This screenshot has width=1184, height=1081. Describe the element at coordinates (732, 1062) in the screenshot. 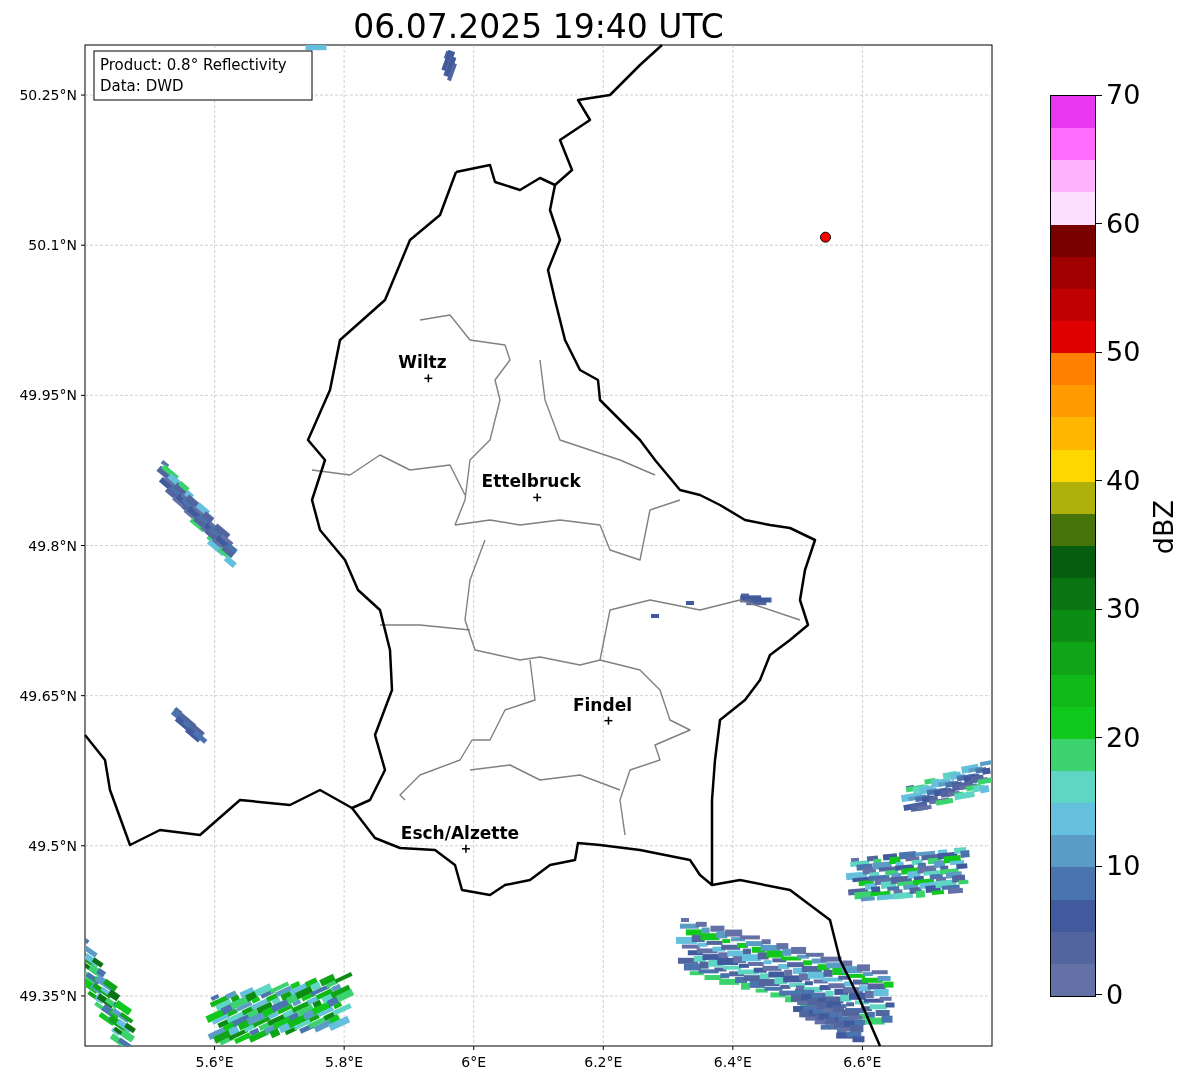

I see `axis-tick-label: 6.4°E` at that location.